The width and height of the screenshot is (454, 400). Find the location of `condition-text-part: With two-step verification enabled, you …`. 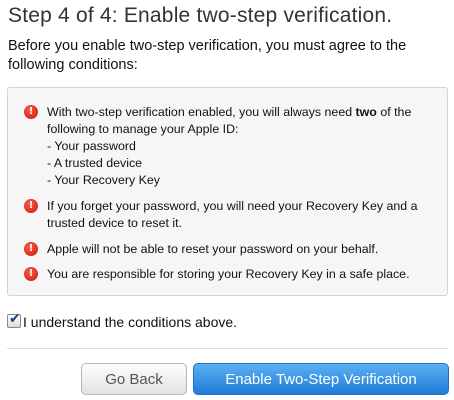

condition-text-part: With two-step verification enabled, you … is located at coordinates (201, 112).